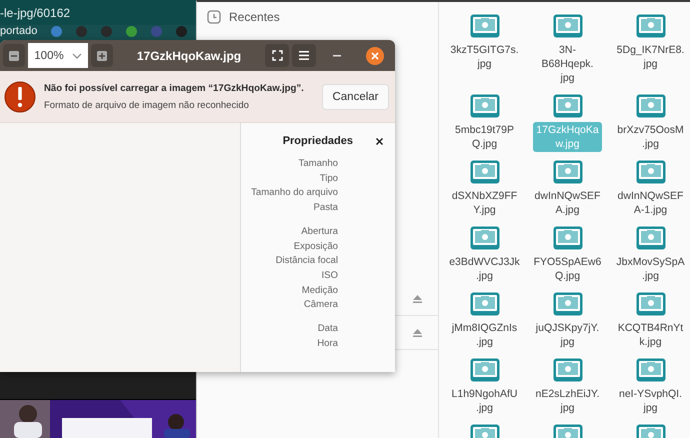 Image resolution: width=690 pixels, height=438 pixels. What do you see at coordinates (650, 137) in the screenshot?
I see `file-name: brXzv75OosM .jpg` at bounding box center [650, 137].